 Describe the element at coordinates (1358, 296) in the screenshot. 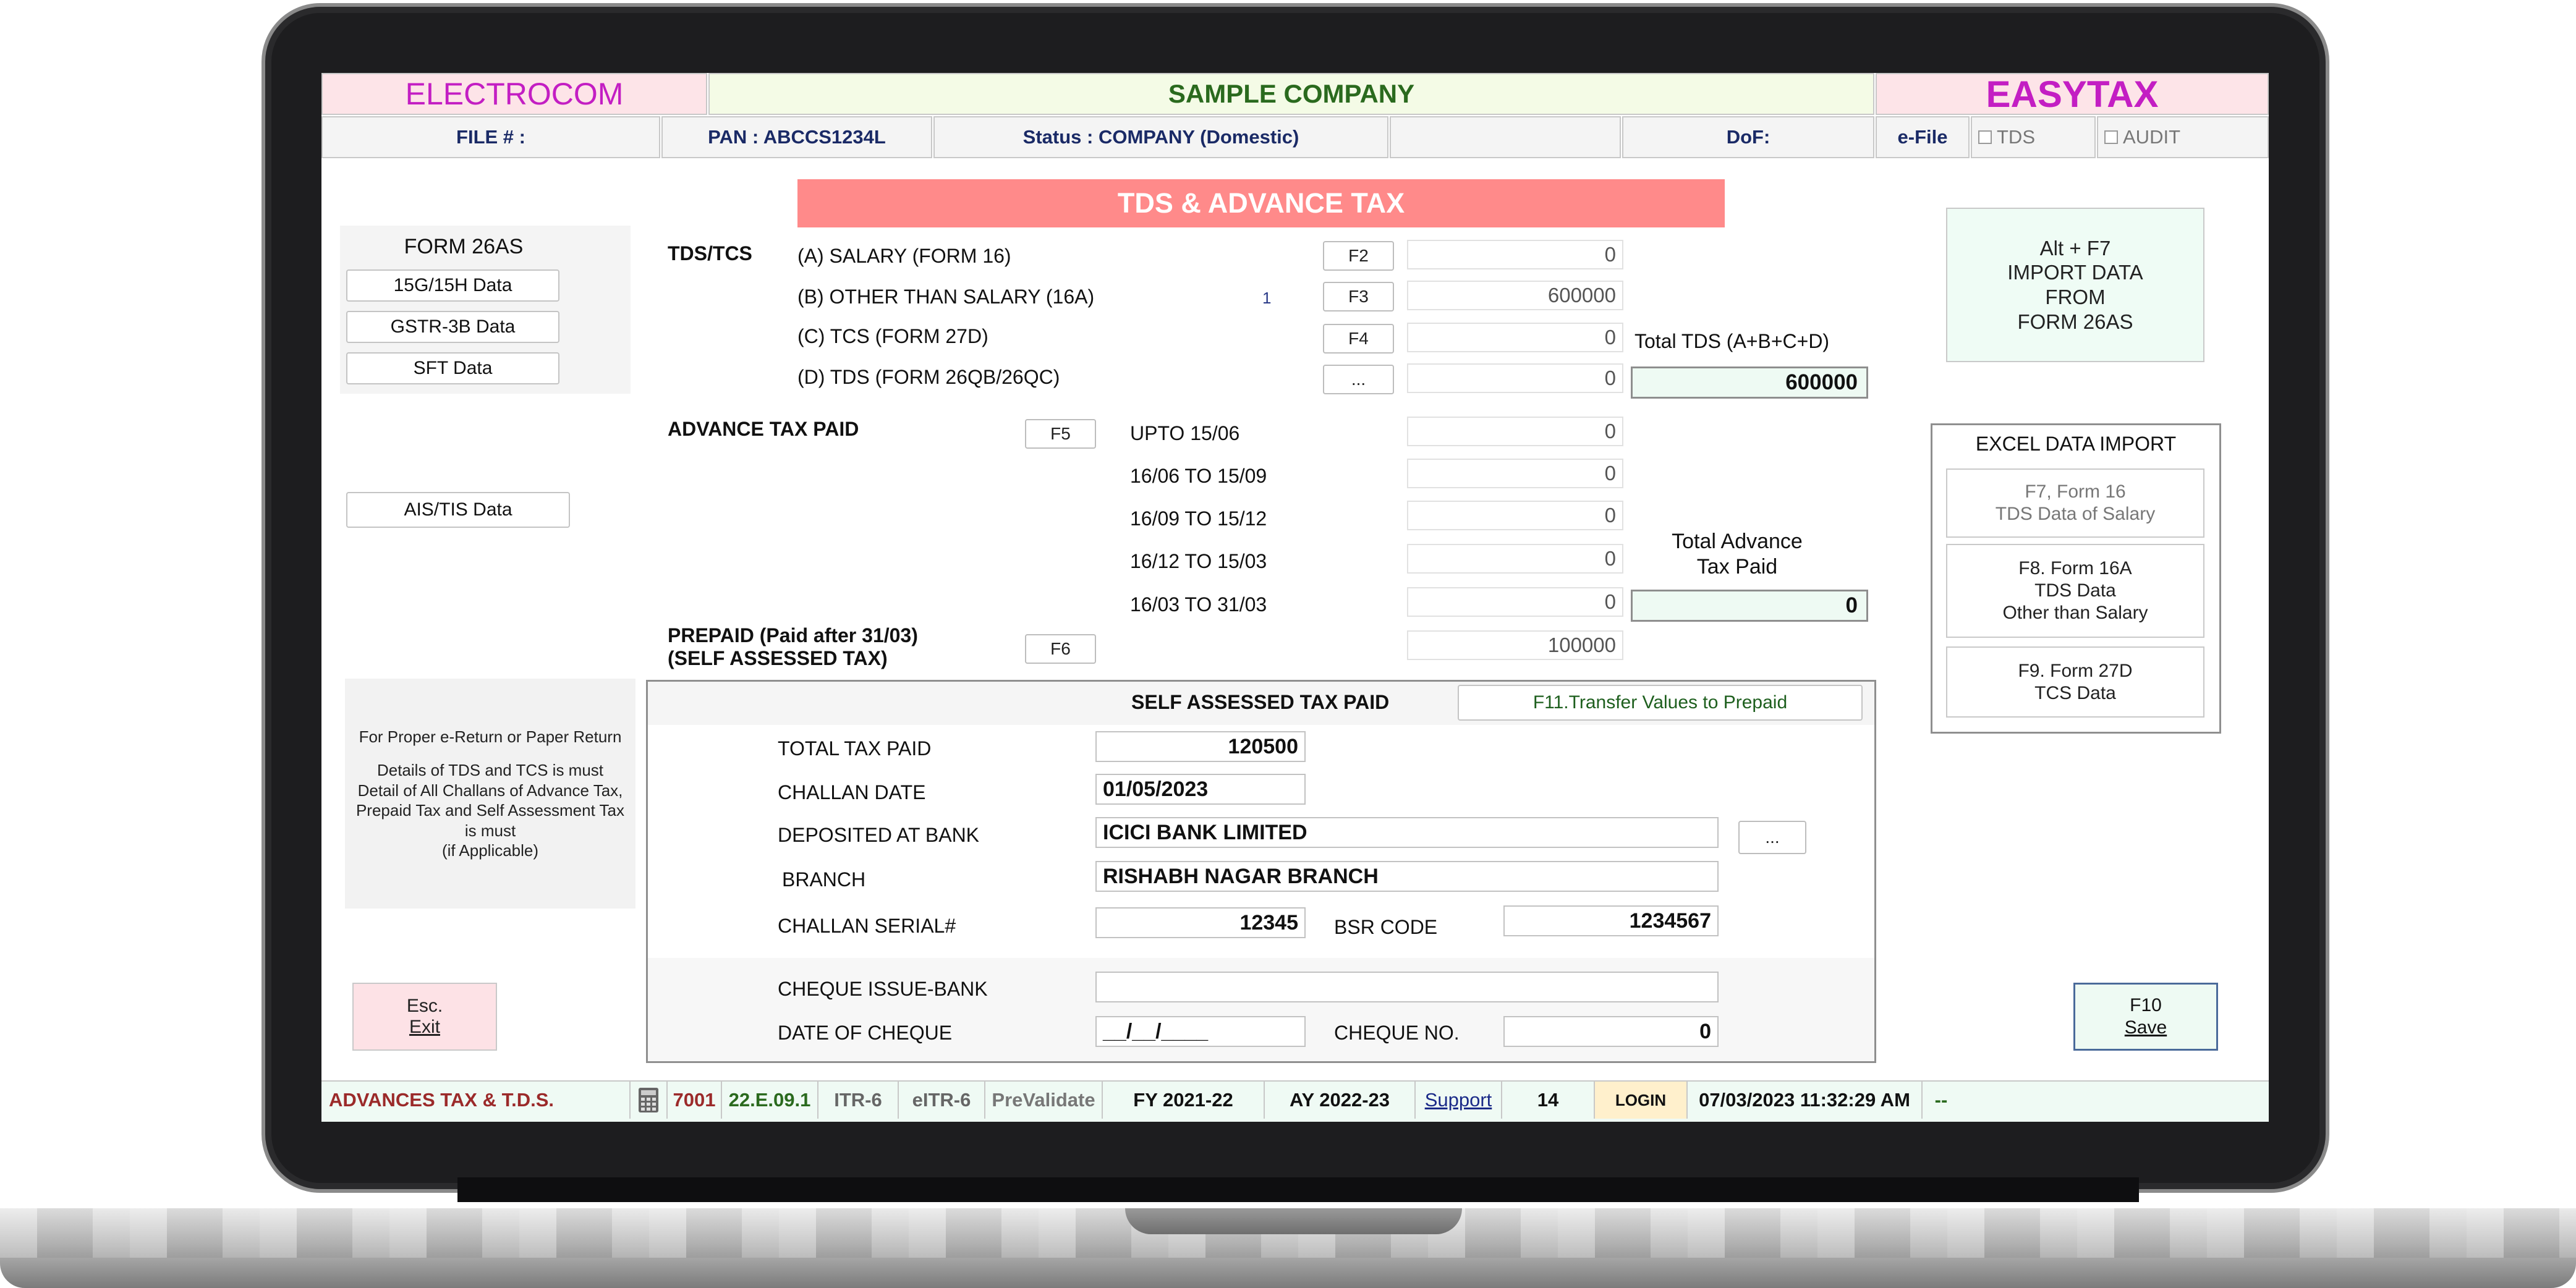

I see `f3-other-than-salary-button: F3` at that location.